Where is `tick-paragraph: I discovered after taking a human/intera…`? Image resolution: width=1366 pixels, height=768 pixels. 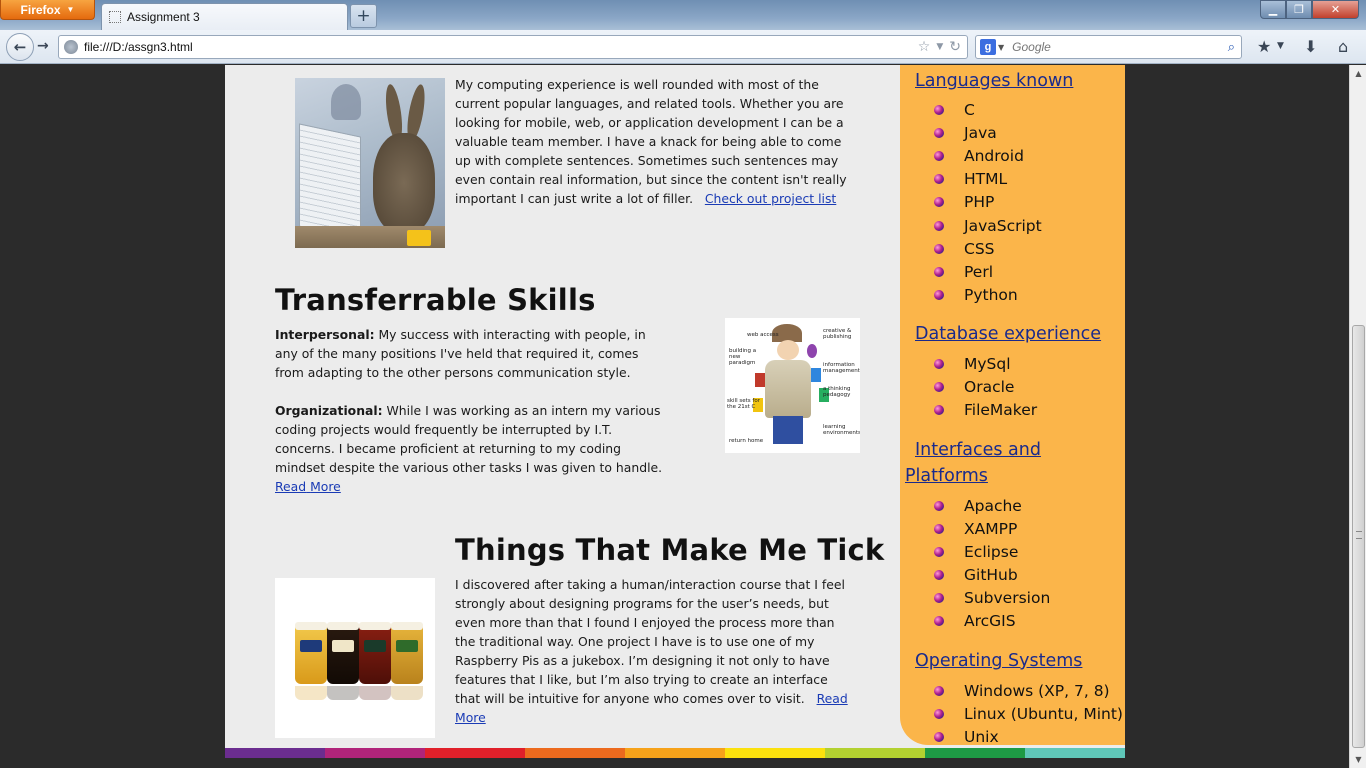 tick-paragraph: I discovered after taking a human/intera… is located at coordinates (654, 651).